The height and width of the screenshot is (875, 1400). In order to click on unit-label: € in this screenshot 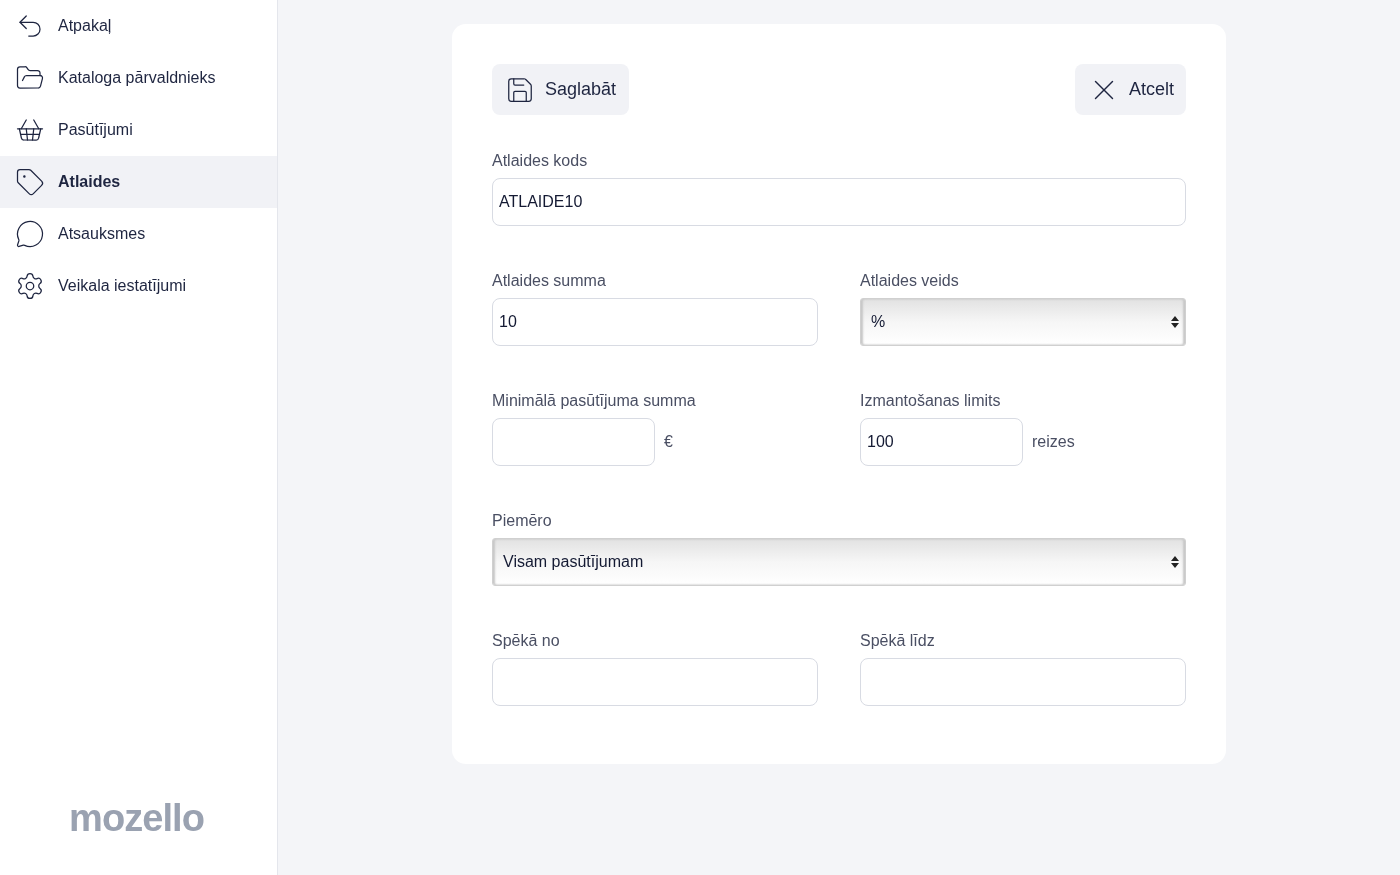, I will do `click(668, 442)`.